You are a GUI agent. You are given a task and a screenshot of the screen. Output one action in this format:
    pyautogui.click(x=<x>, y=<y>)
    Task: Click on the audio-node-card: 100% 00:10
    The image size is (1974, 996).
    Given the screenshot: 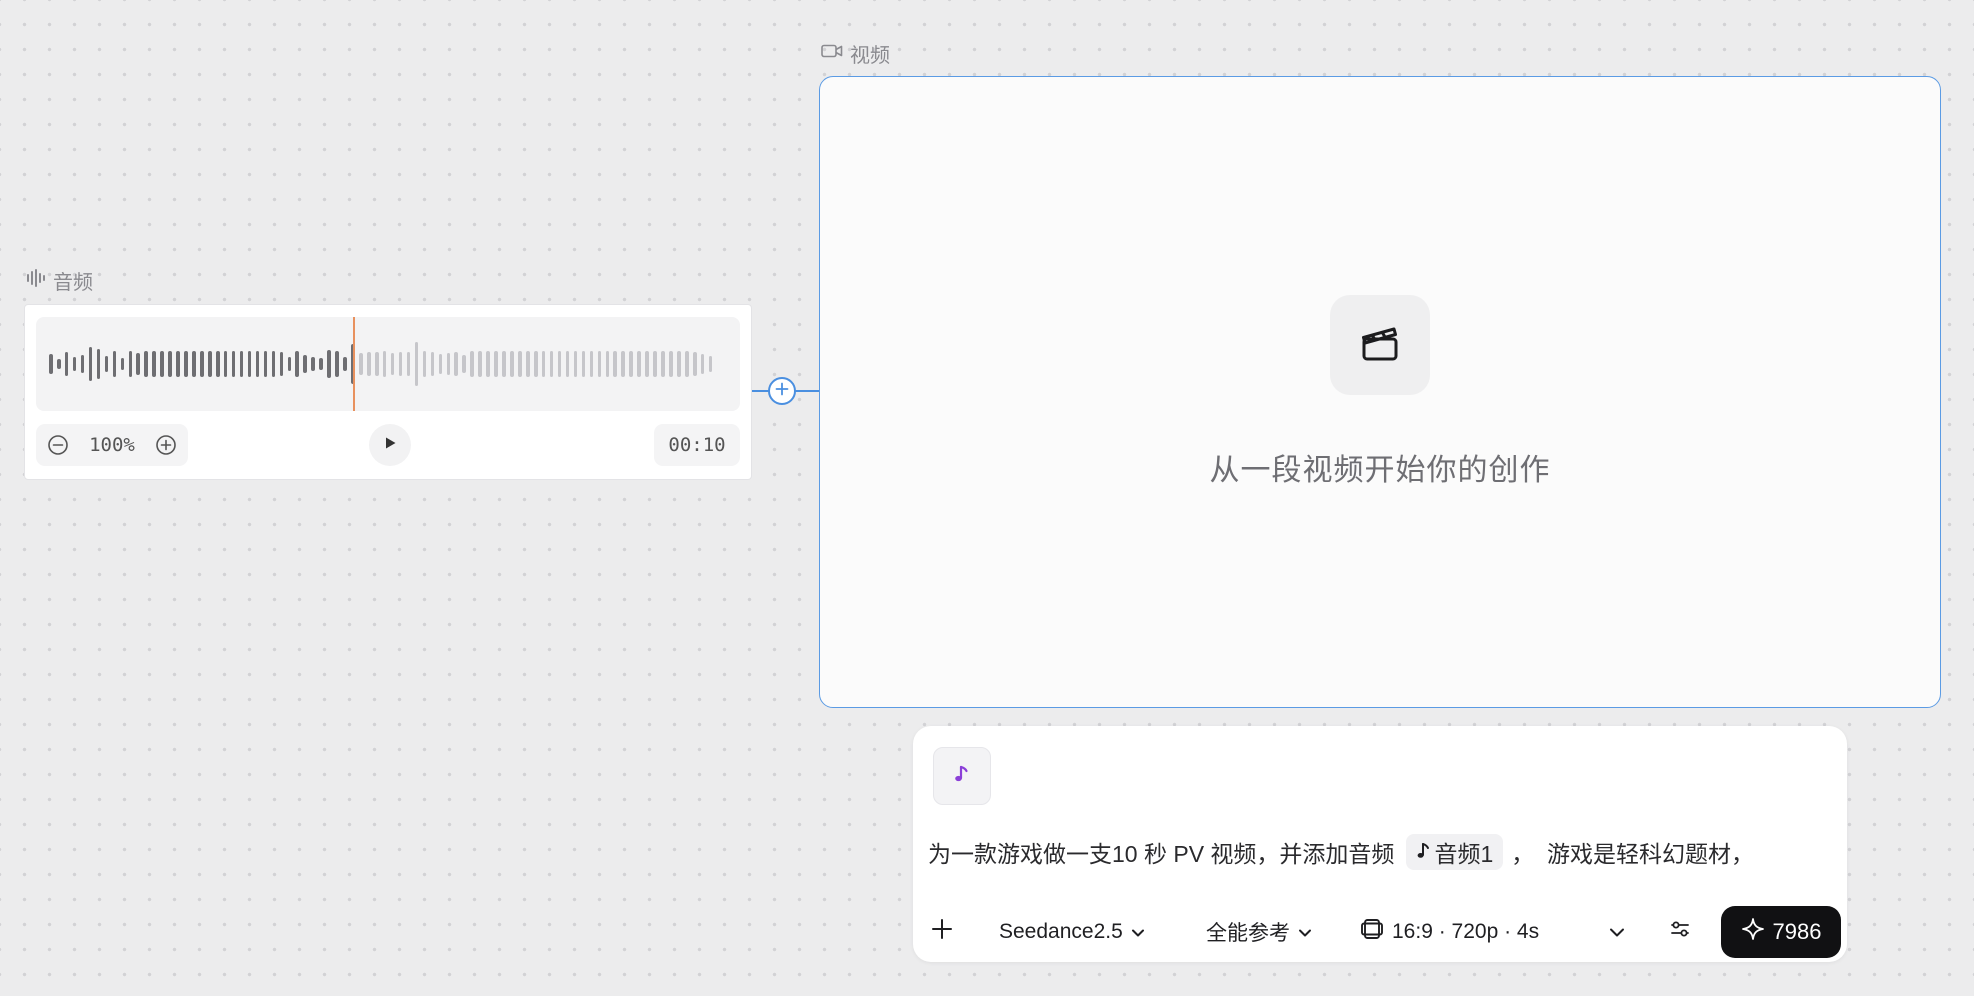 What is the action you would take?
    pyautogui.click(x=388, y=392)
    